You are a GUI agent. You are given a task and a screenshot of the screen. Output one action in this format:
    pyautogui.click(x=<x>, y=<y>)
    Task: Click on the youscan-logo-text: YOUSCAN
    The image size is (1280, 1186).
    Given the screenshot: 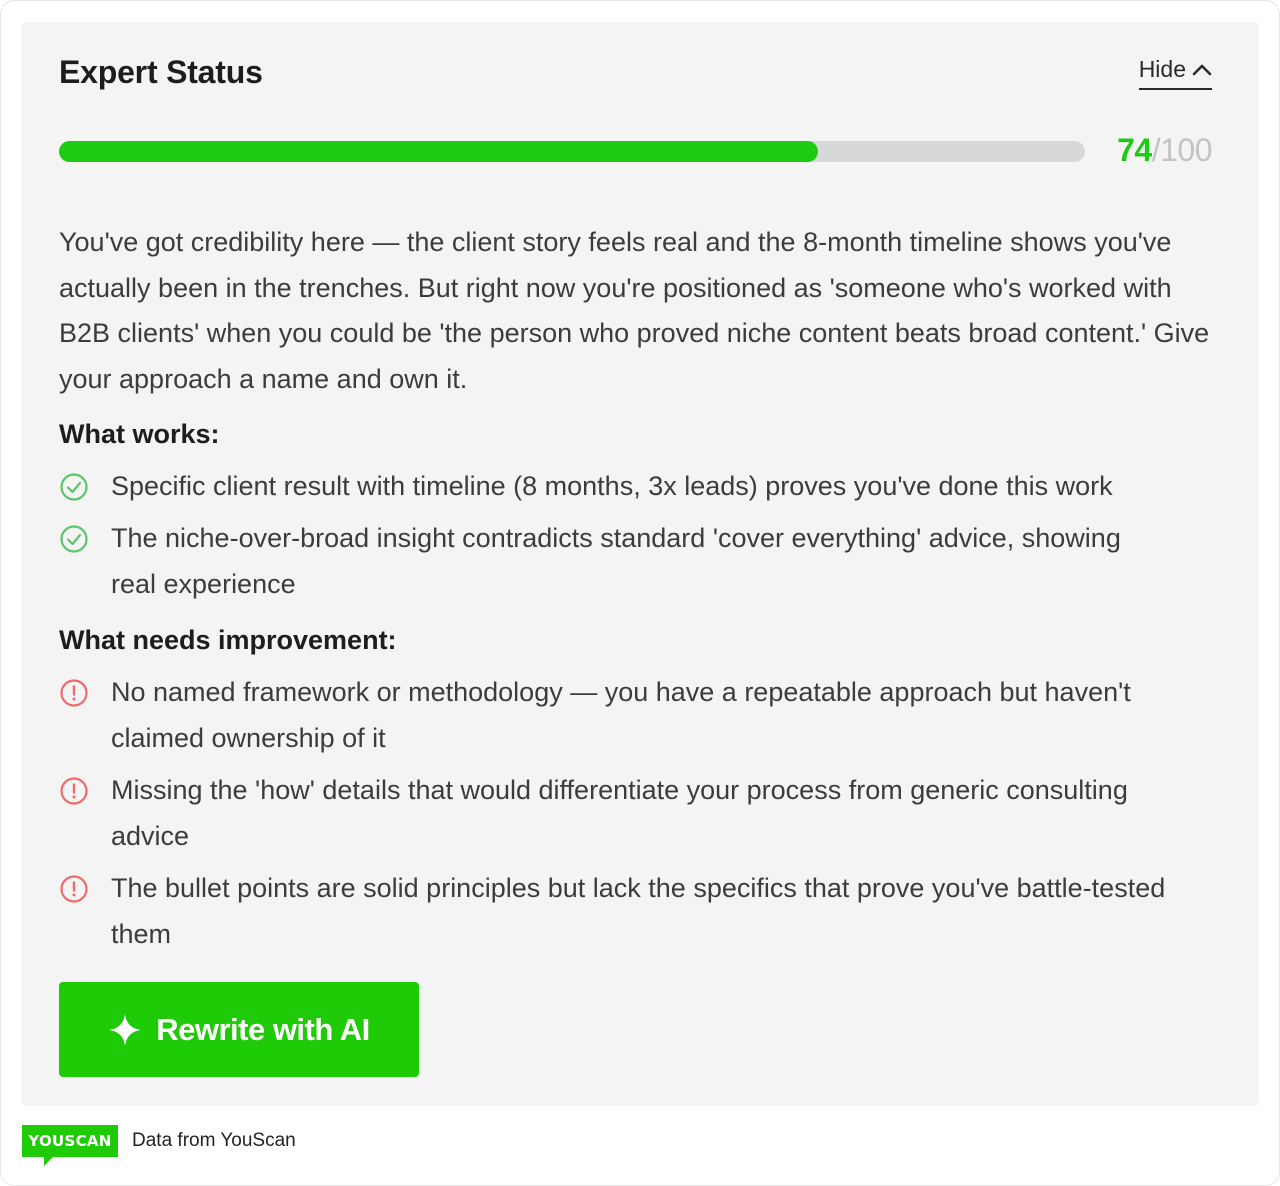 What is the action you would take?
    pyautogui.click(x=70, y=1141)
    